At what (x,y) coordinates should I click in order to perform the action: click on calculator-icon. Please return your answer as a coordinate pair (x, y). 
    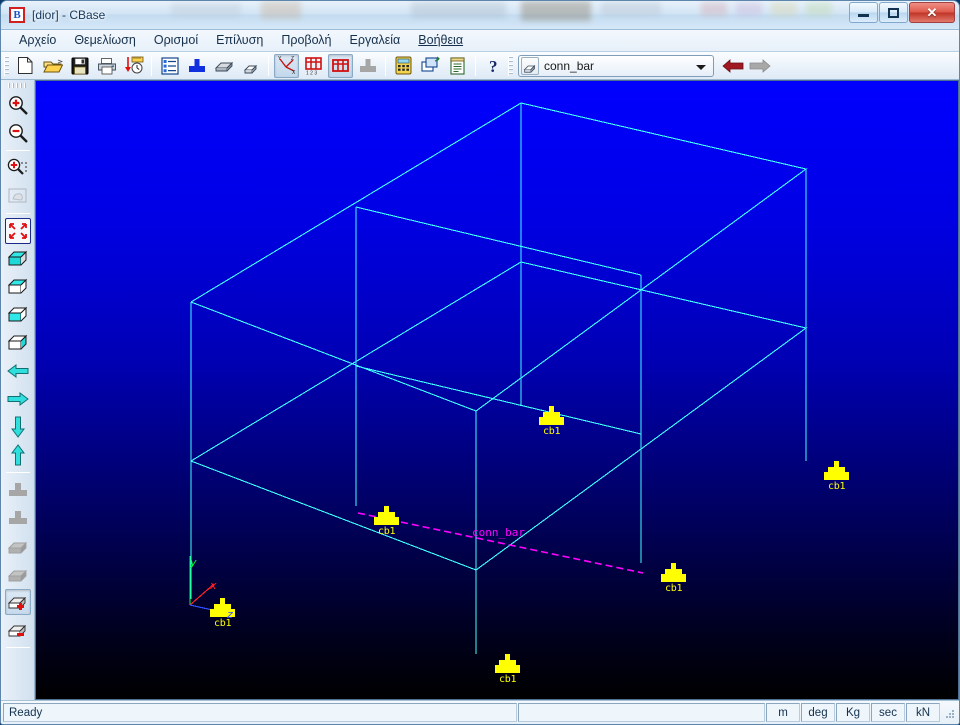
    Looking at the image, I should click on (403, 65).